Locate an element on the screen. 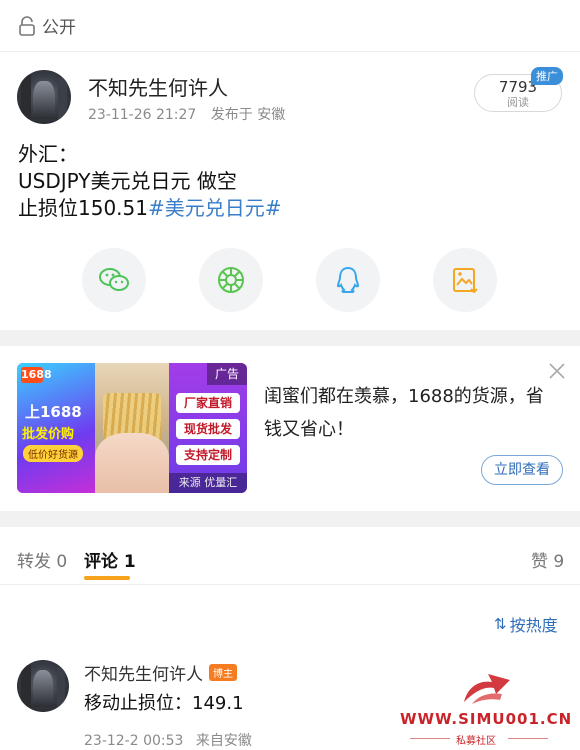 The image size is (580, 750). ad-subline: 批发价购 is located at coordinates (48, 434).